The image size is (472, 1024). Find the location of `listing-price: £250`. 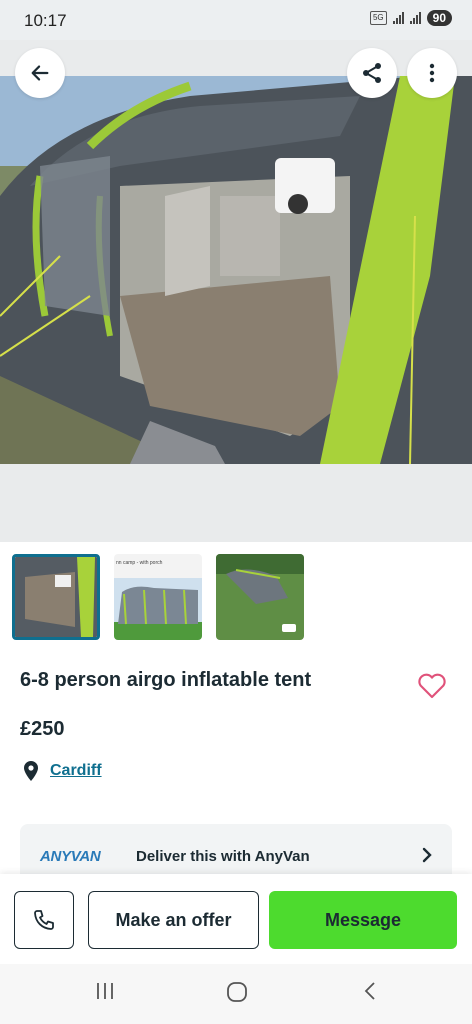

listing-price: £250 is located at coordinates (42, 729).